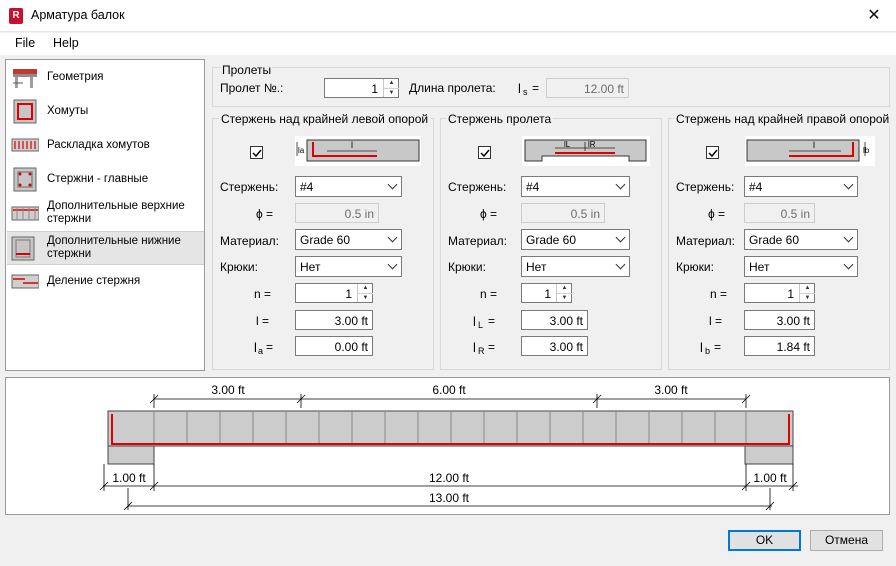  I want to click on left-n-value: 1, so click(348, 294).